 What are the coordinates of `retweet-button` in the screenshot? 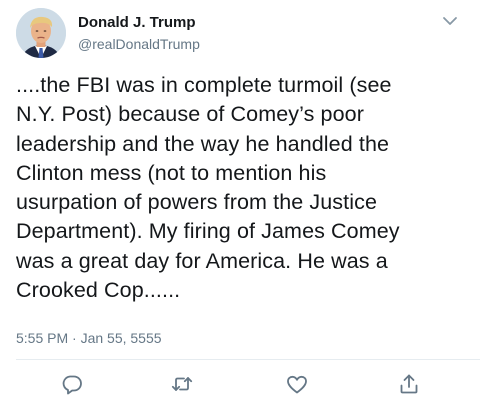 It's located at (182, 384).